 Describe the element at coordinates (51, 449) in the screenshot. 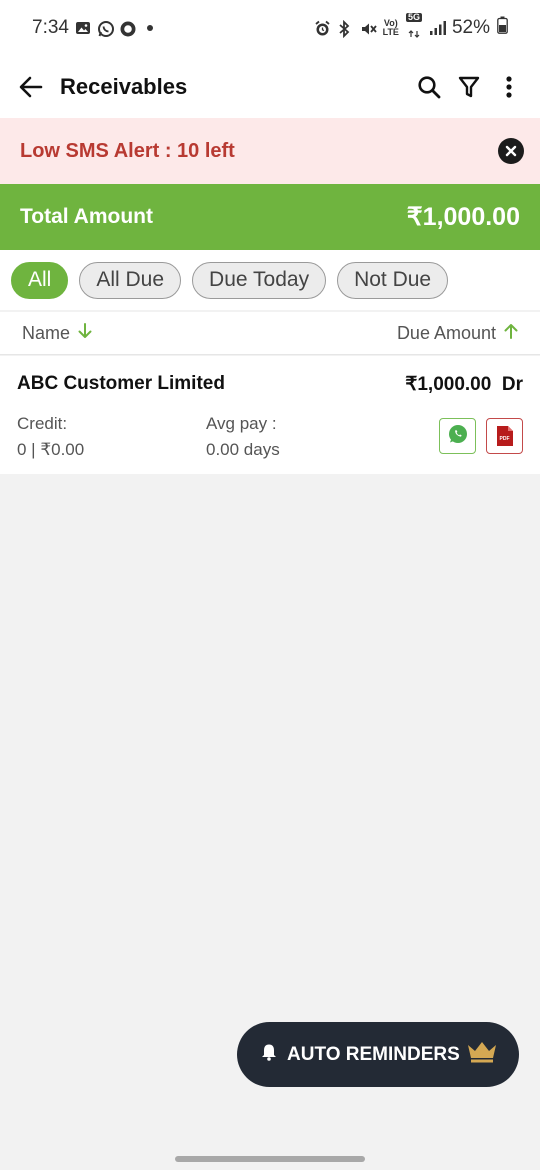

I see `credit-value: 0 | ₹0.00` at that location.